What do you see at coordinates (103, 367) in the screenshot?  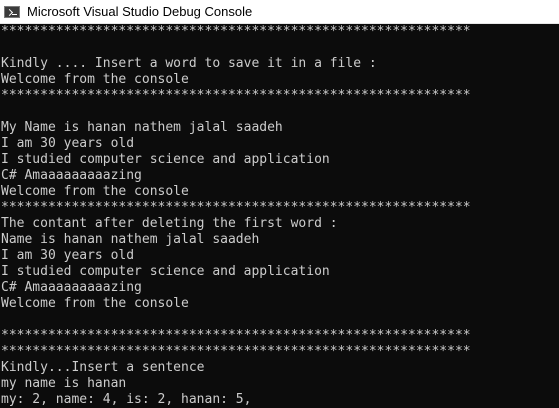 I see `console-line: Kindly...Insert a sentence` at bounding box center [103, 367].